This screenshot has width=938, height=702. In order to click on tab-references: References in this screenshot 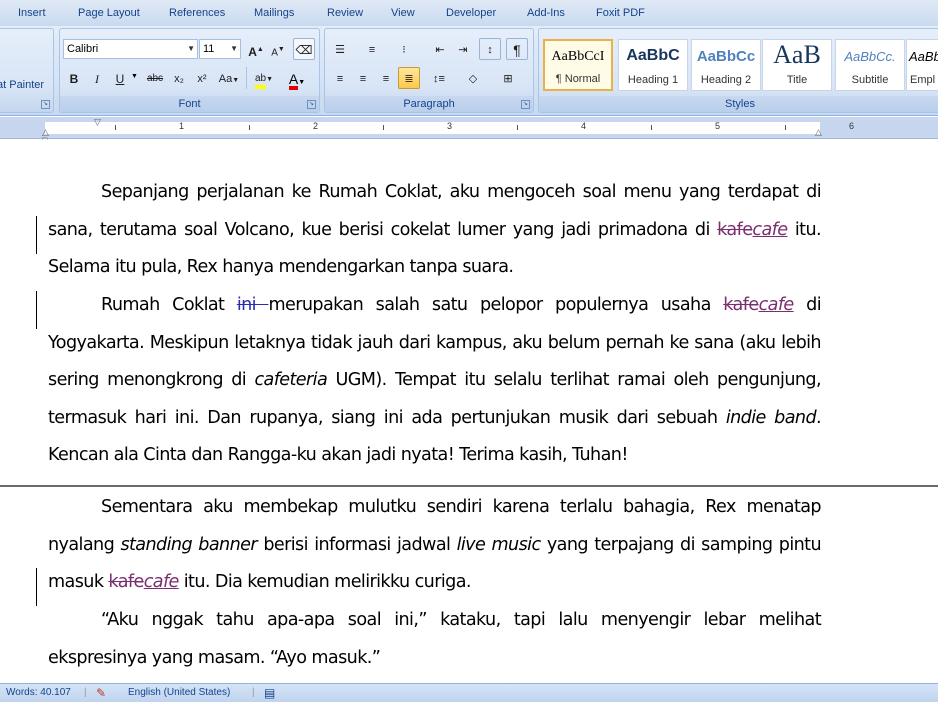, I will do `click(197, 13)`.